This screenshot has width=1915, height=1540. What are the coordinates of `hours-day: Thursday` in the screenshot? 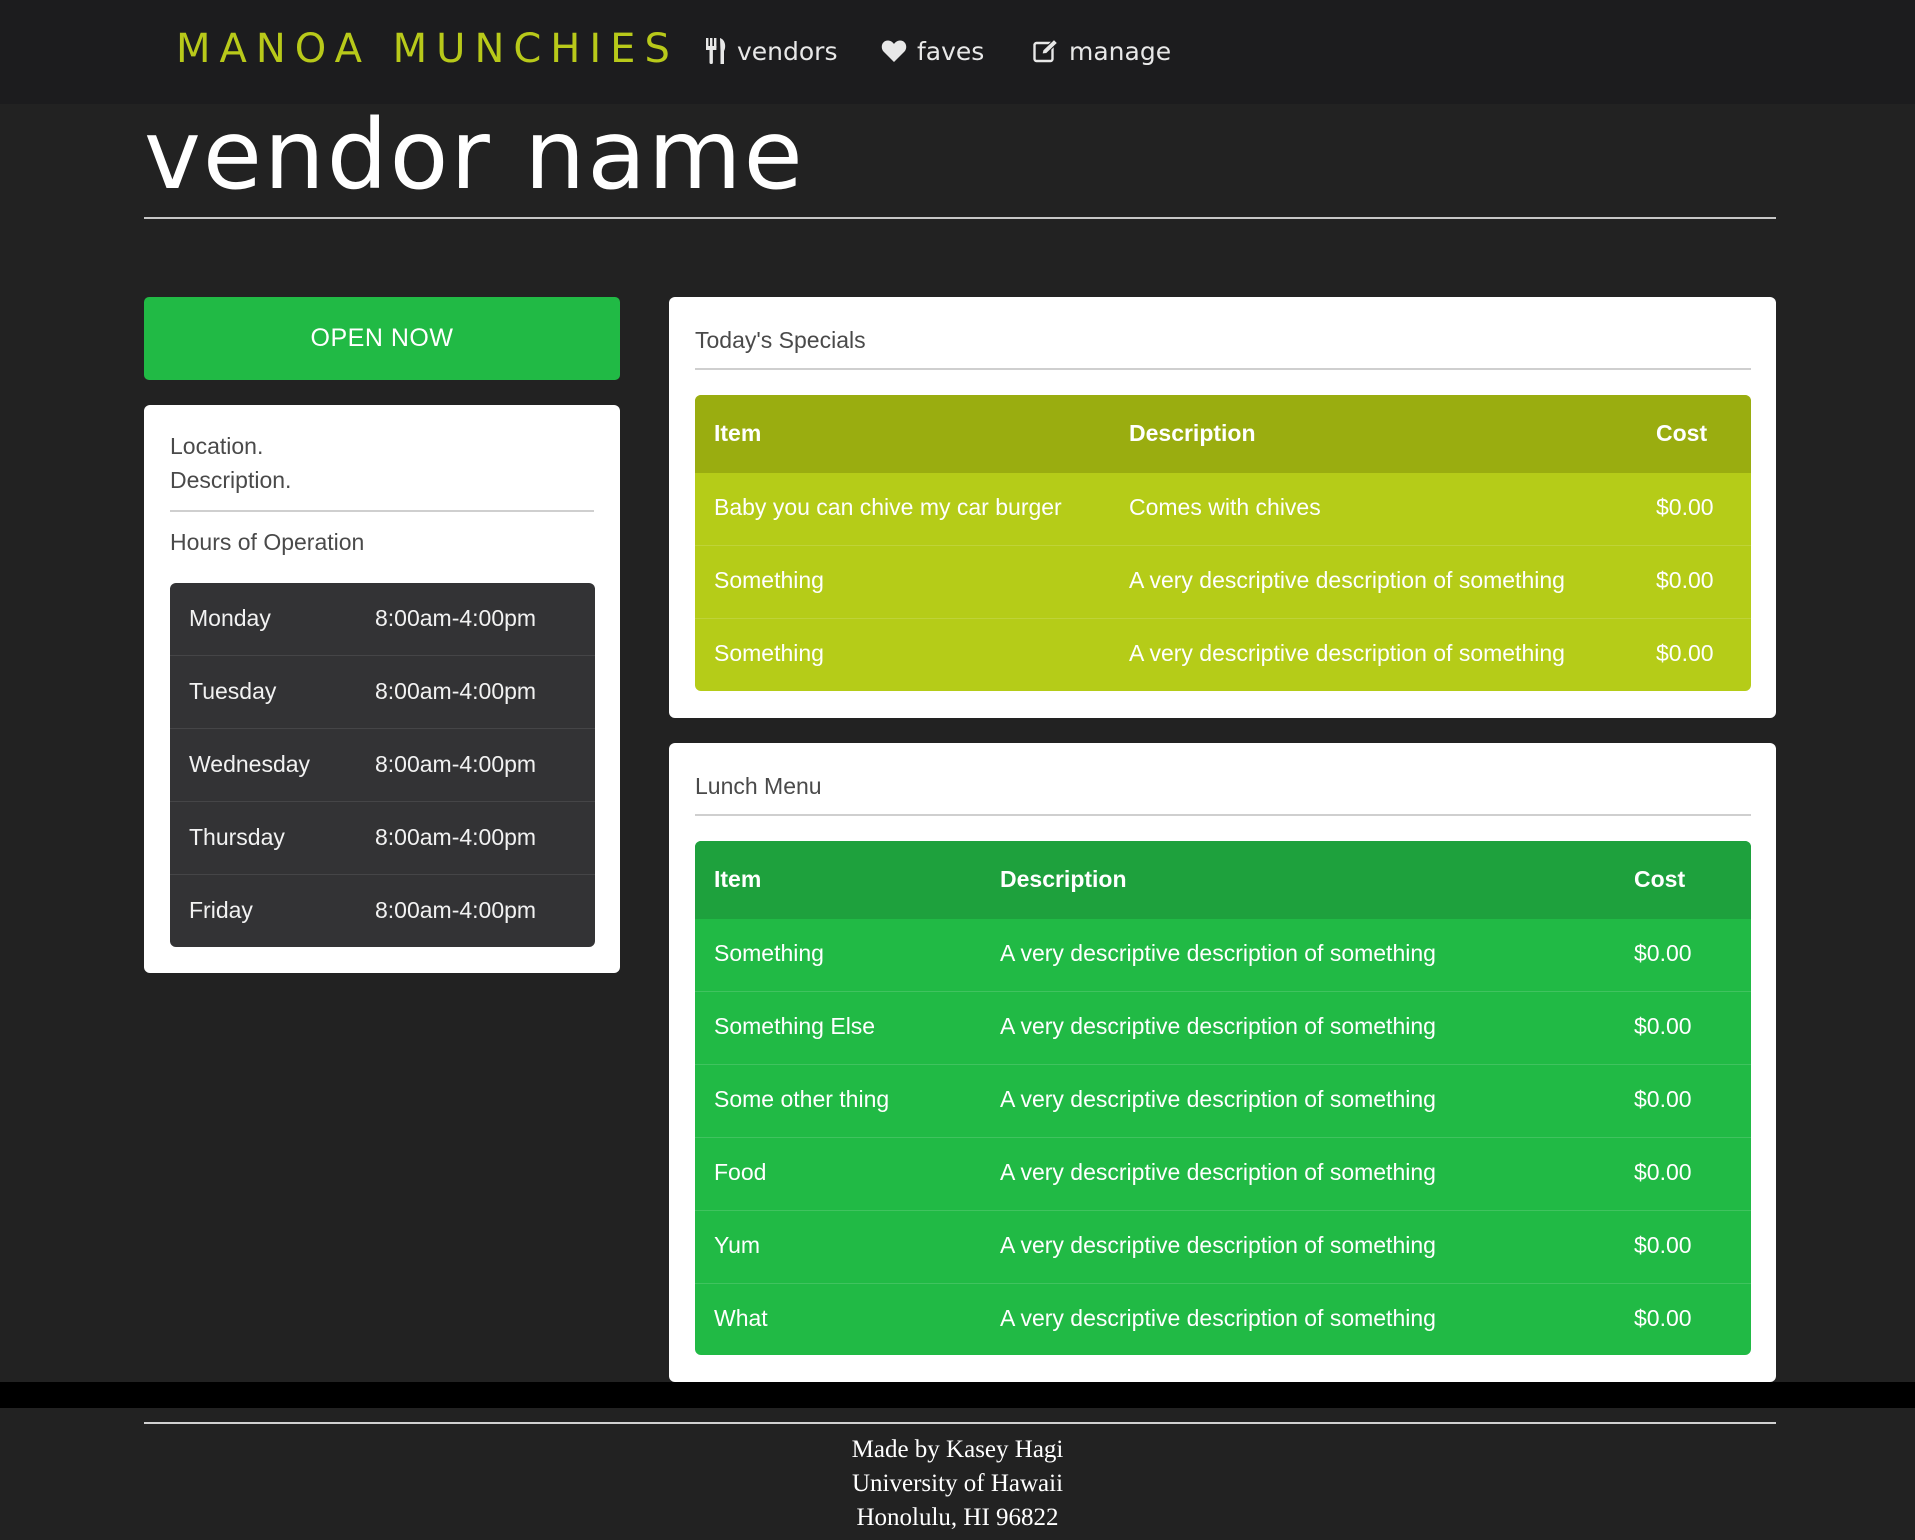 It's located at (237, 837).